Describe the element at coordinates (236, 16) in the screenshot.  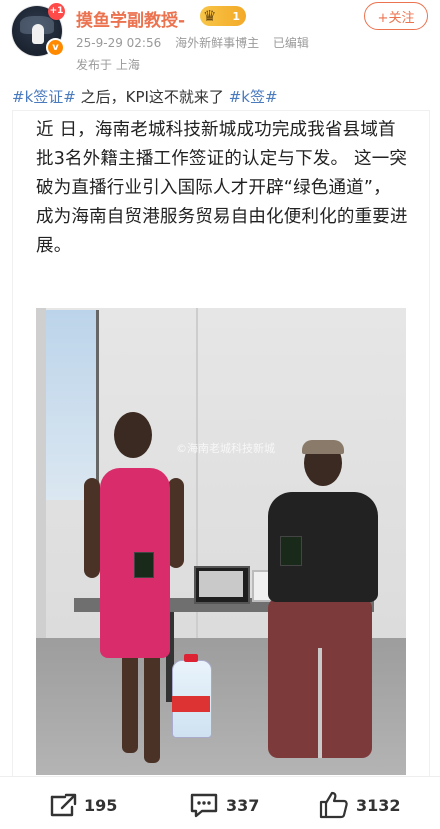
I see `vip-level: 1` at that location.